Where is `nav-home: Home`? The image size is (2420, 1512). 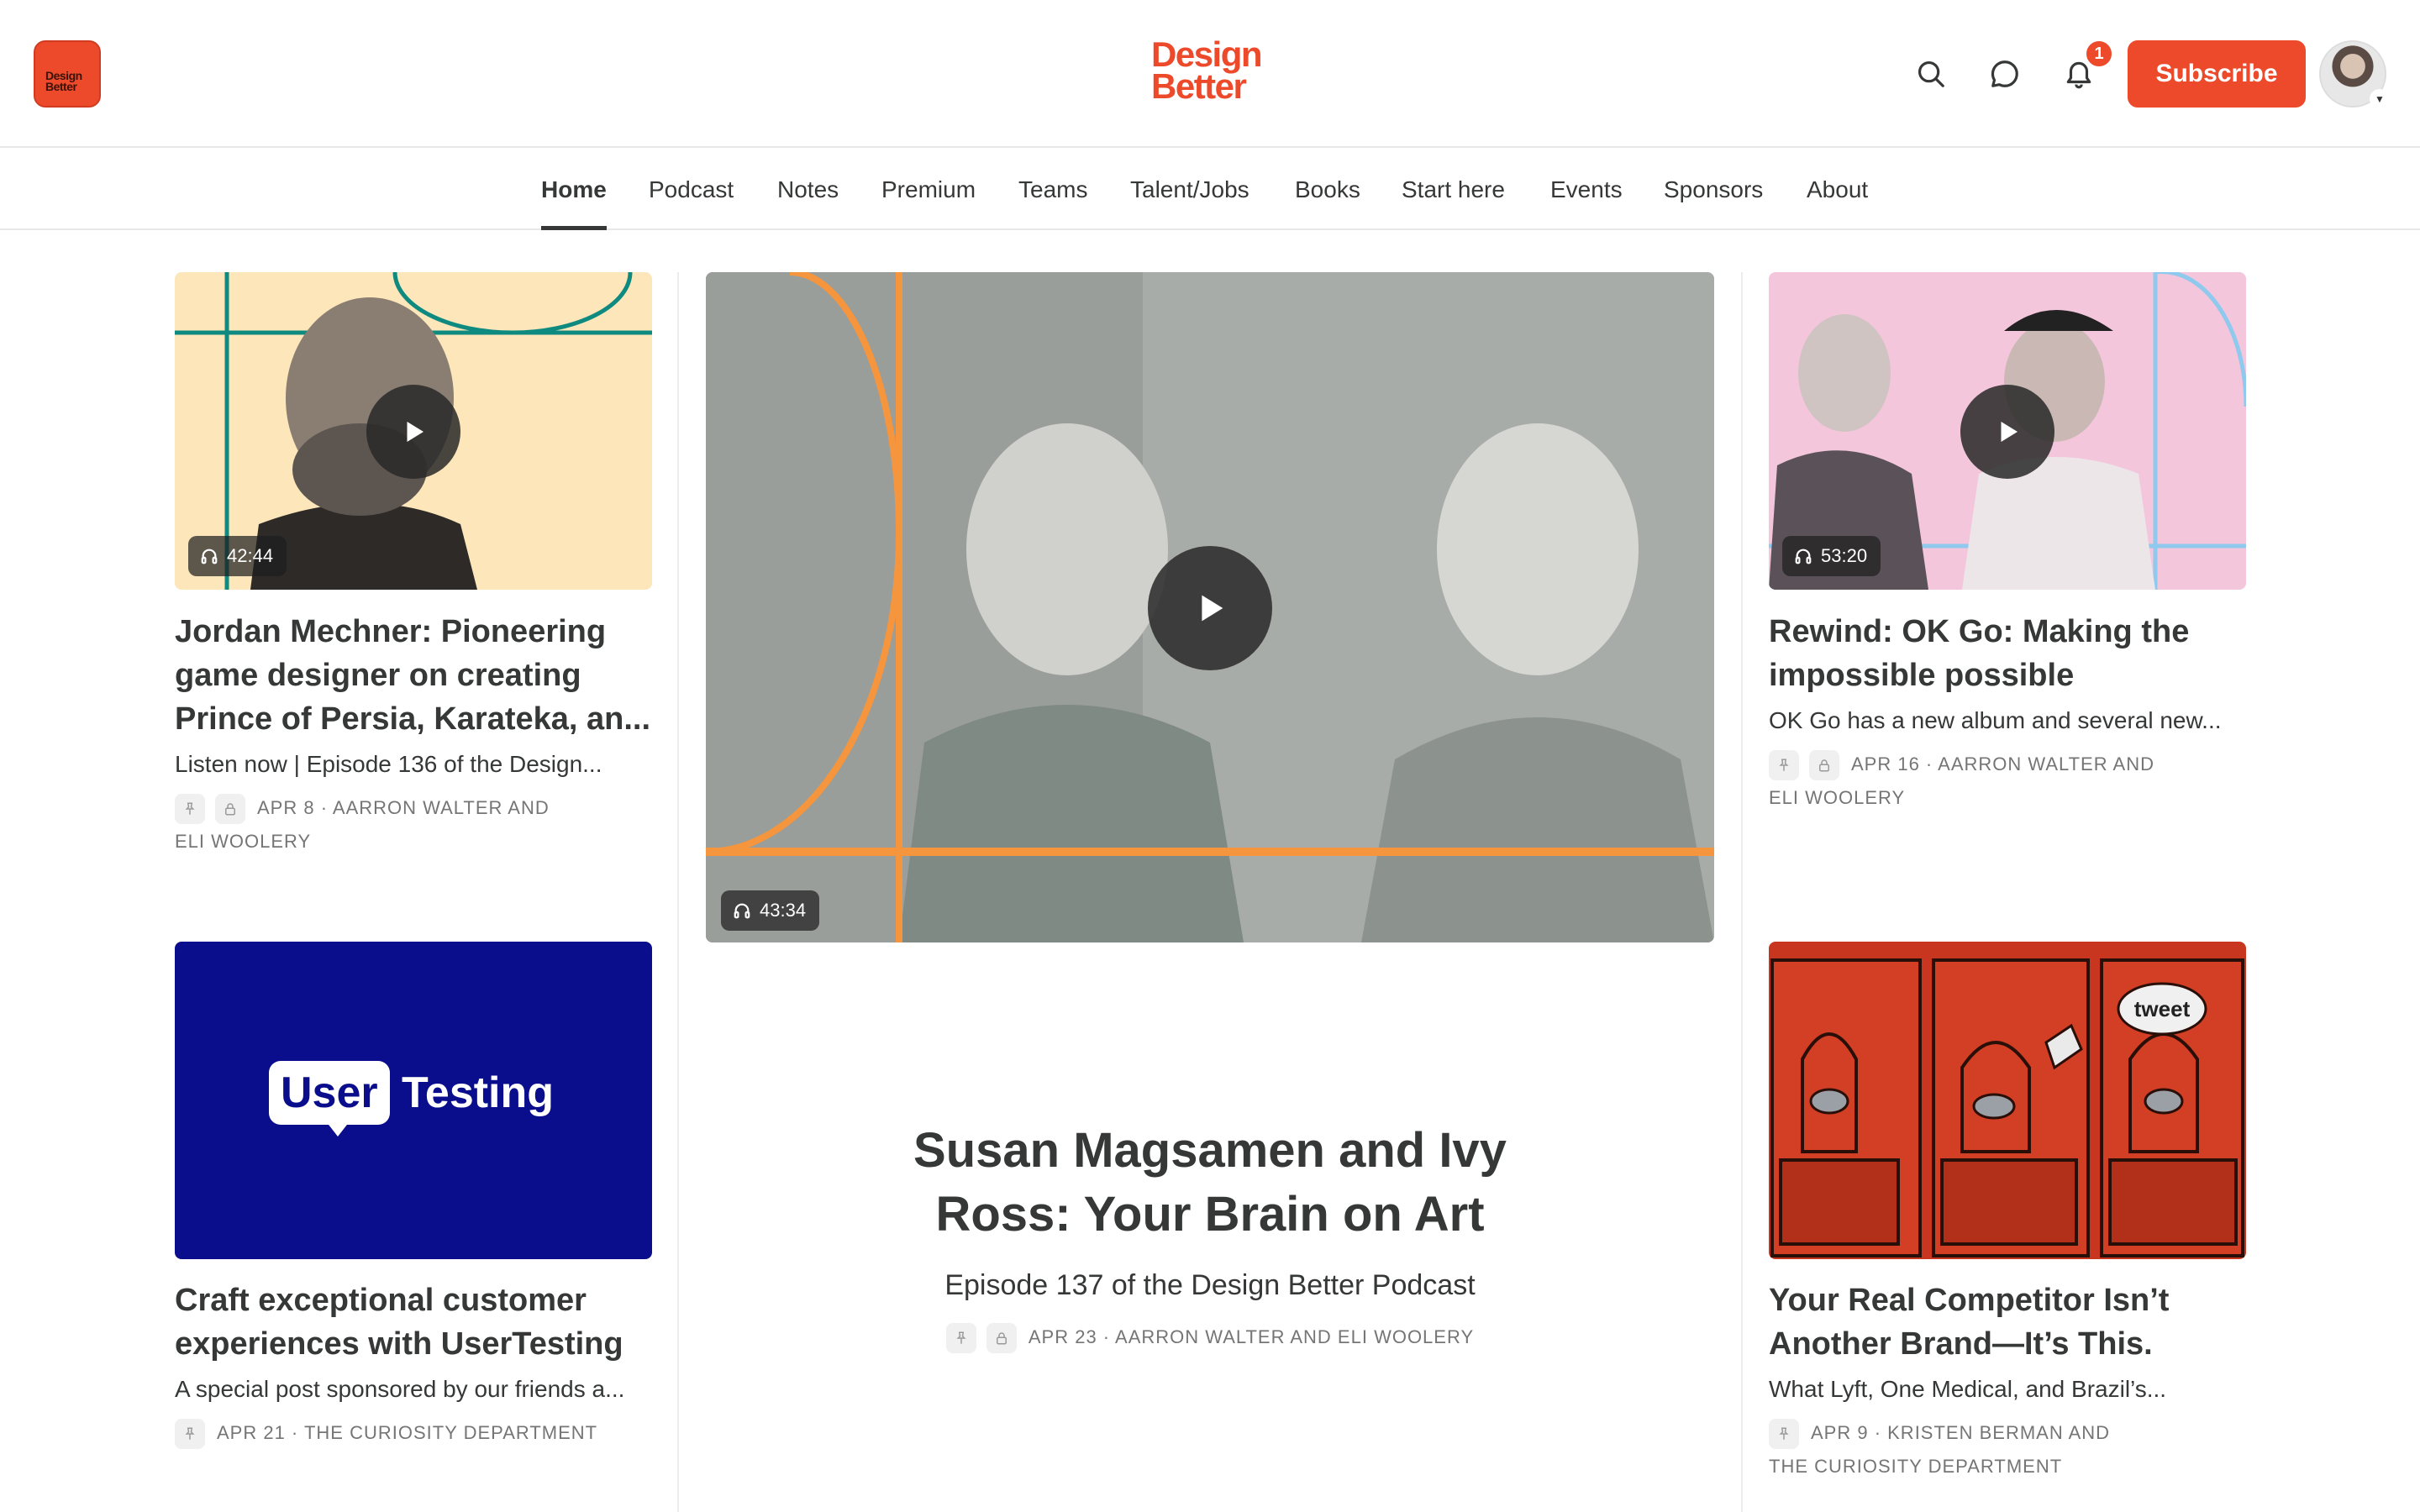 nav-home: Home is located at coordinates (574, 190).